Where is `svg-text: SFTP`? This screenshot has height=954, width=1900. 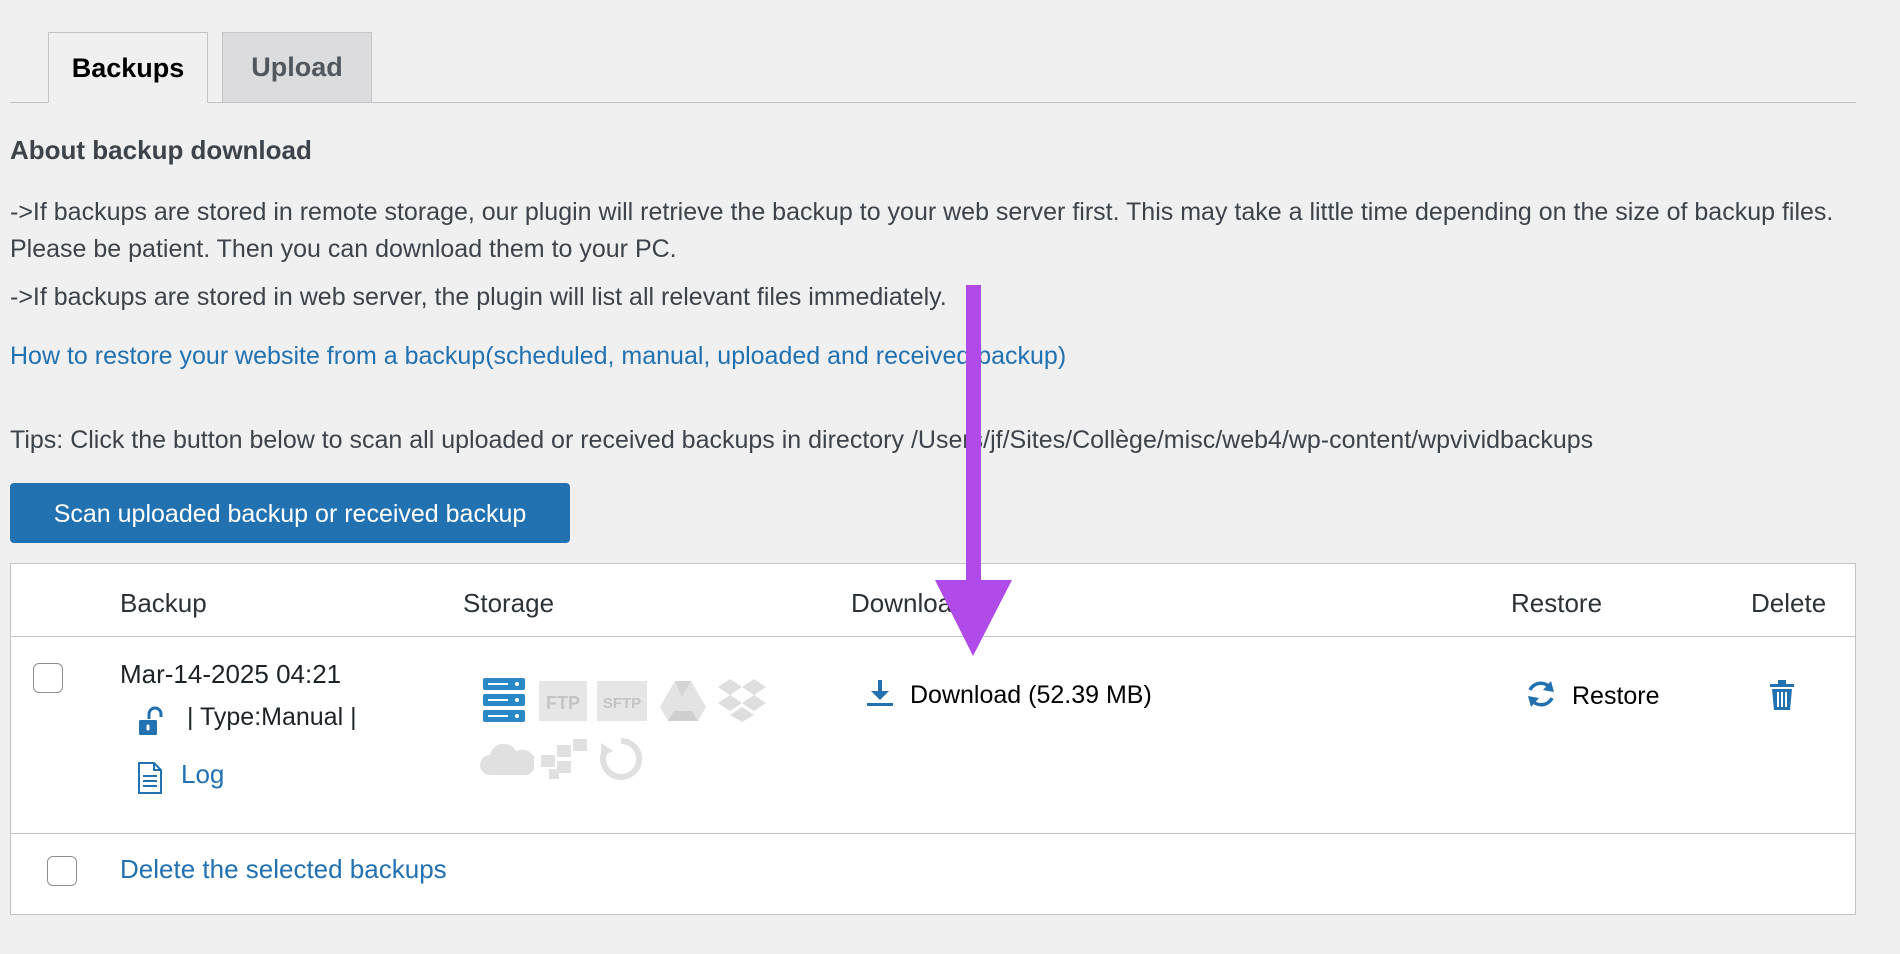 svg-text: SFTP is located at coordinates (622, 703).